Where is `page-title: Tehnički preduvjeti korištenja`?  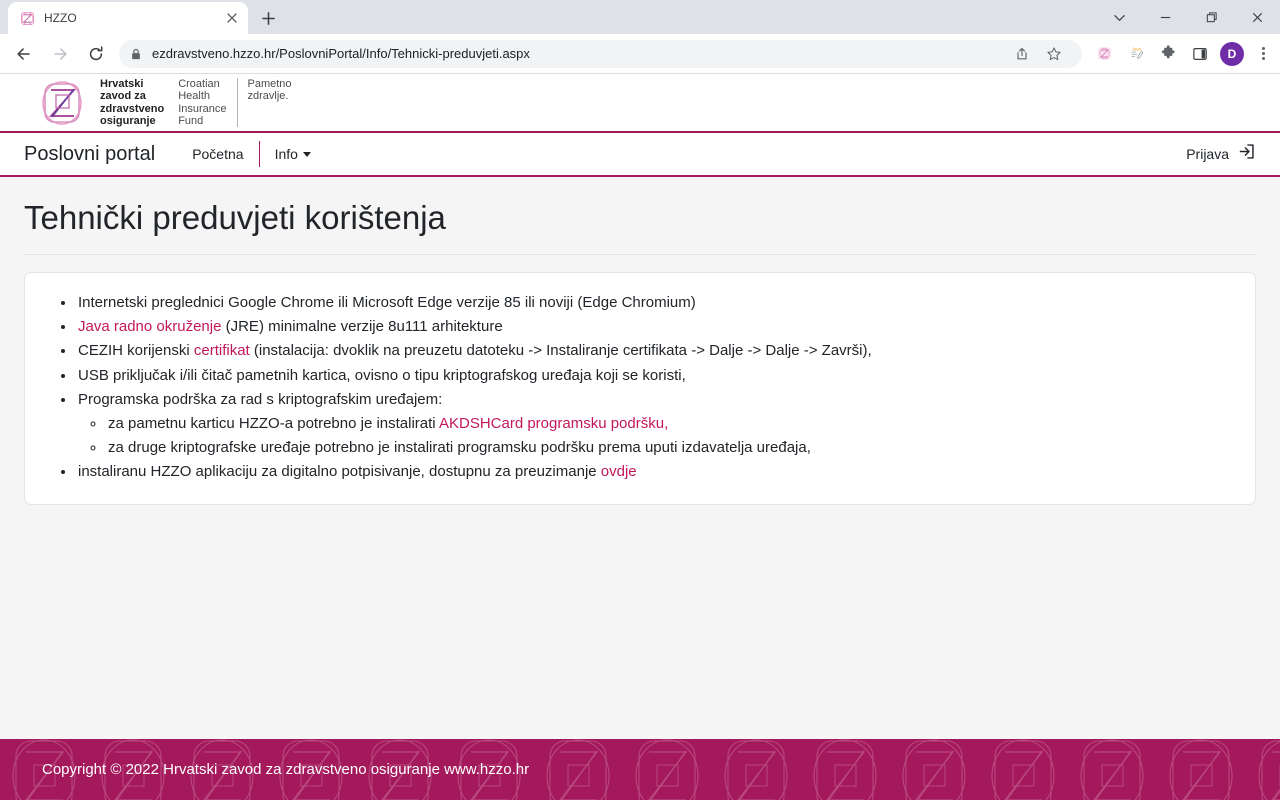
page-title: Tehnički preduvjeti korištenja is located at coordinates (640, 227).